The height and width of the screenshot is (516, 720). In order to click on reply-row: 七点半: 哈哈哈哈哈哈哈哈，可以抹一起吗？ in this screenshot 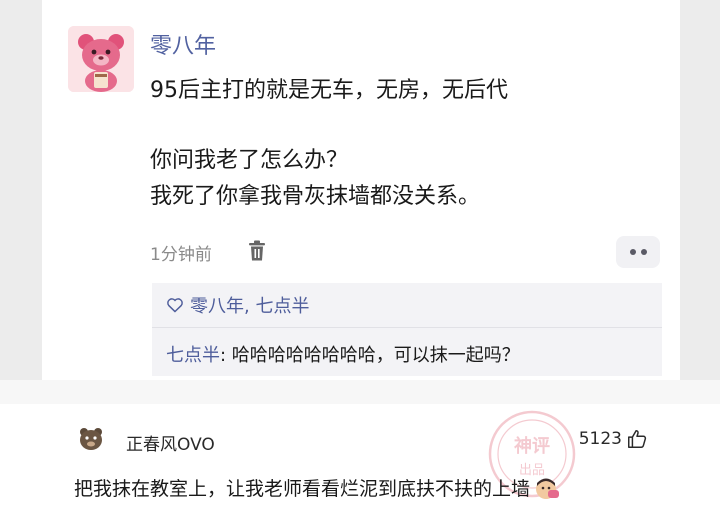, I will do `click(343, 354)`.